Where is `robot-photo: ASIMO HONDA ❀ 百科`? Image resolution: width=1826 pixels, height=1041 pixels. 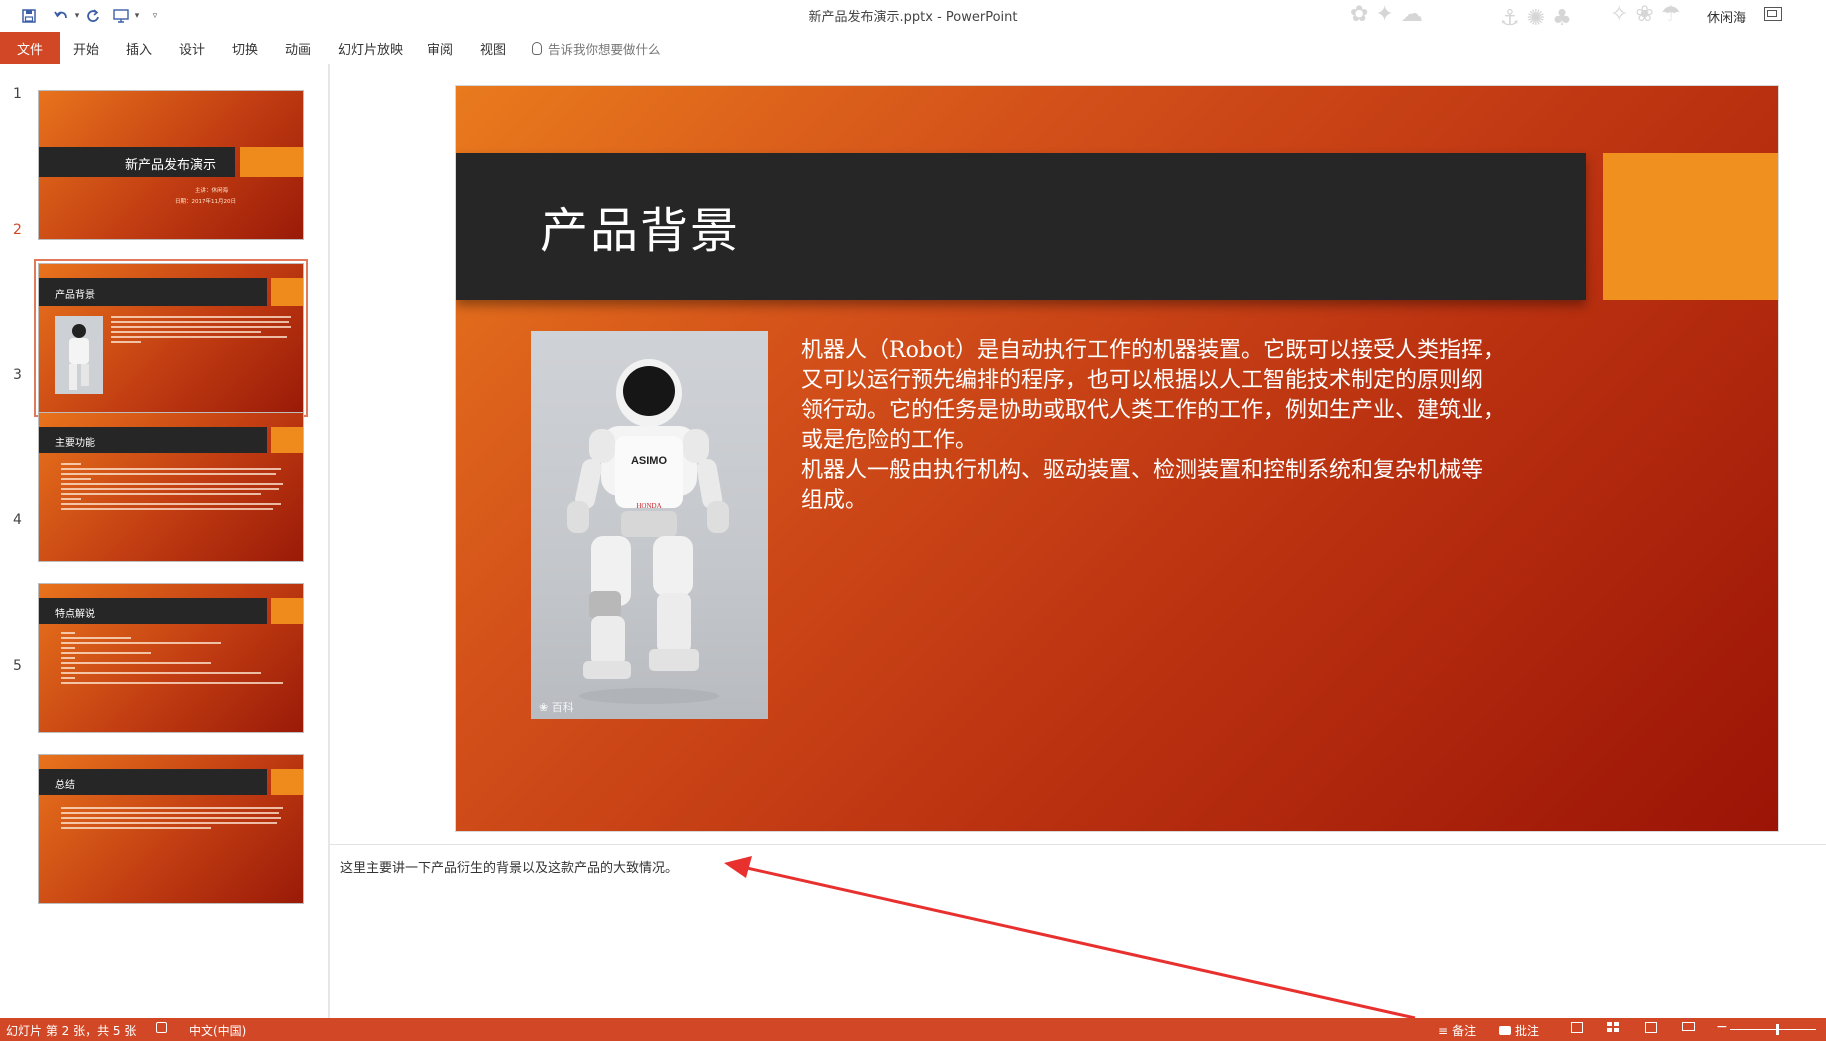 robot-photo: ASIMO HONDA ❀ 百科 is located at coordinates (649, 525).